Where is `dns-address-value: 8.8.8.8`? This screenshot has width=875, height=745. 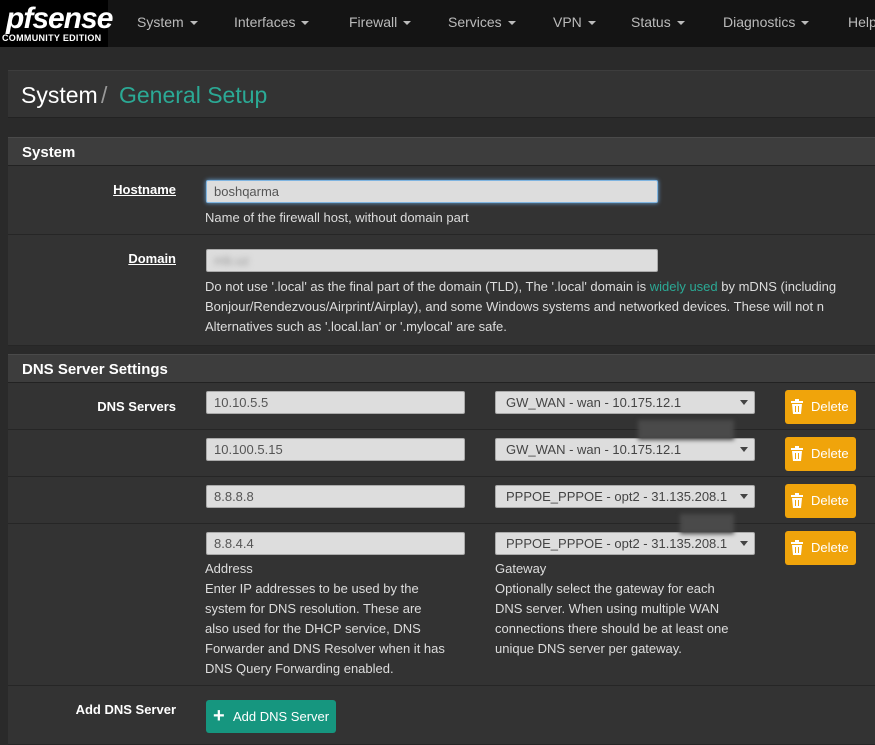
dns-address-value: 8.8.8.8 is located at coordinates (234, 496).